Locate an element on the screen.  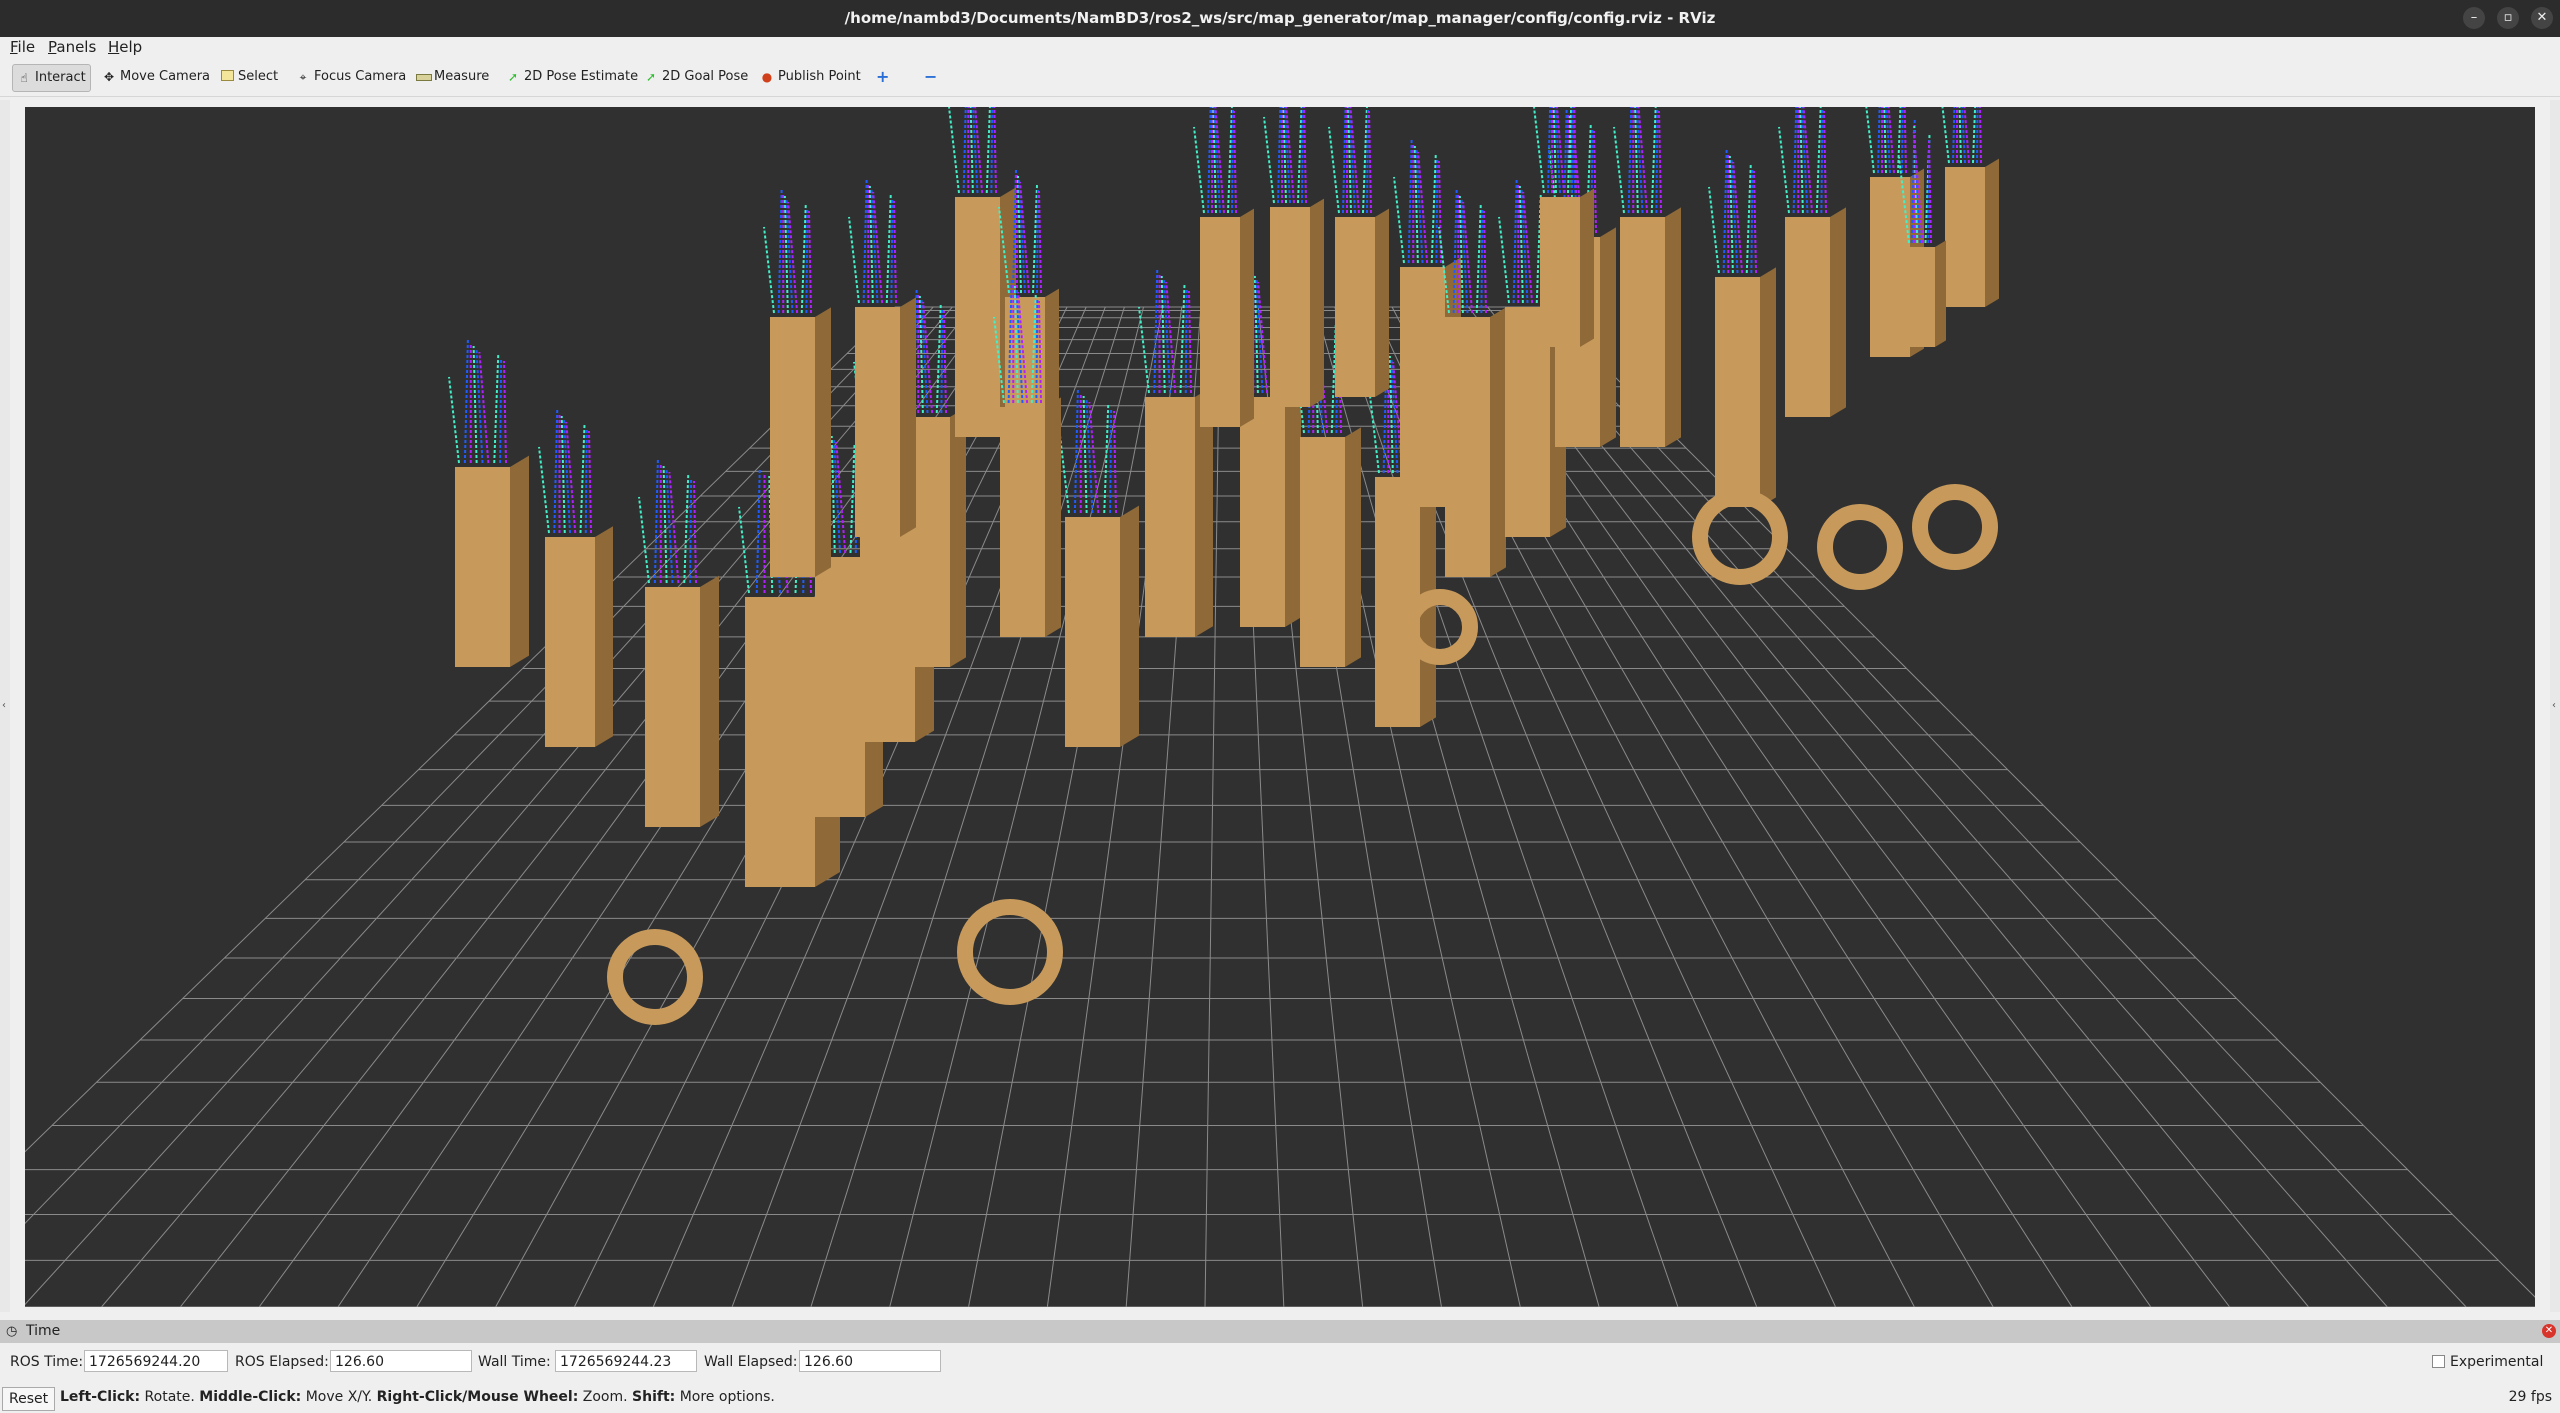
left-dock-handle: ‹ is located at coordinates (5, 706).